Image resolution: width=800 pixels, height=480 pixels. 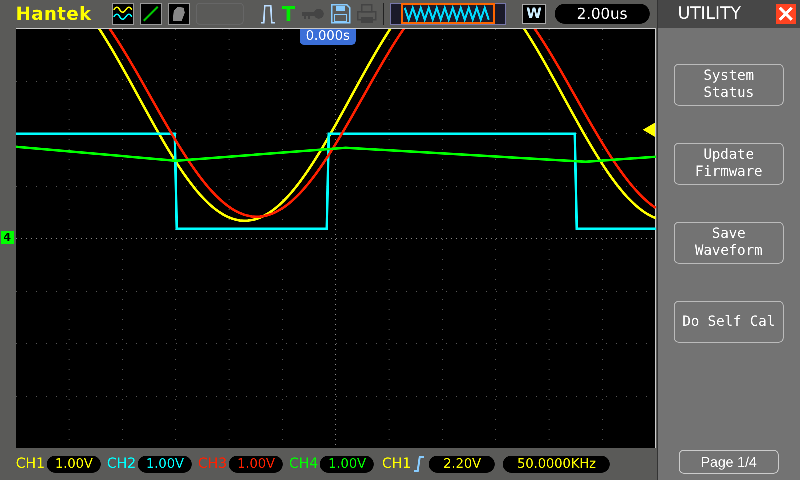 What do you see at coordinates (397, 464) in the screenshot?
I see `trigger-source: CH1` at bounding box center [397, 464].